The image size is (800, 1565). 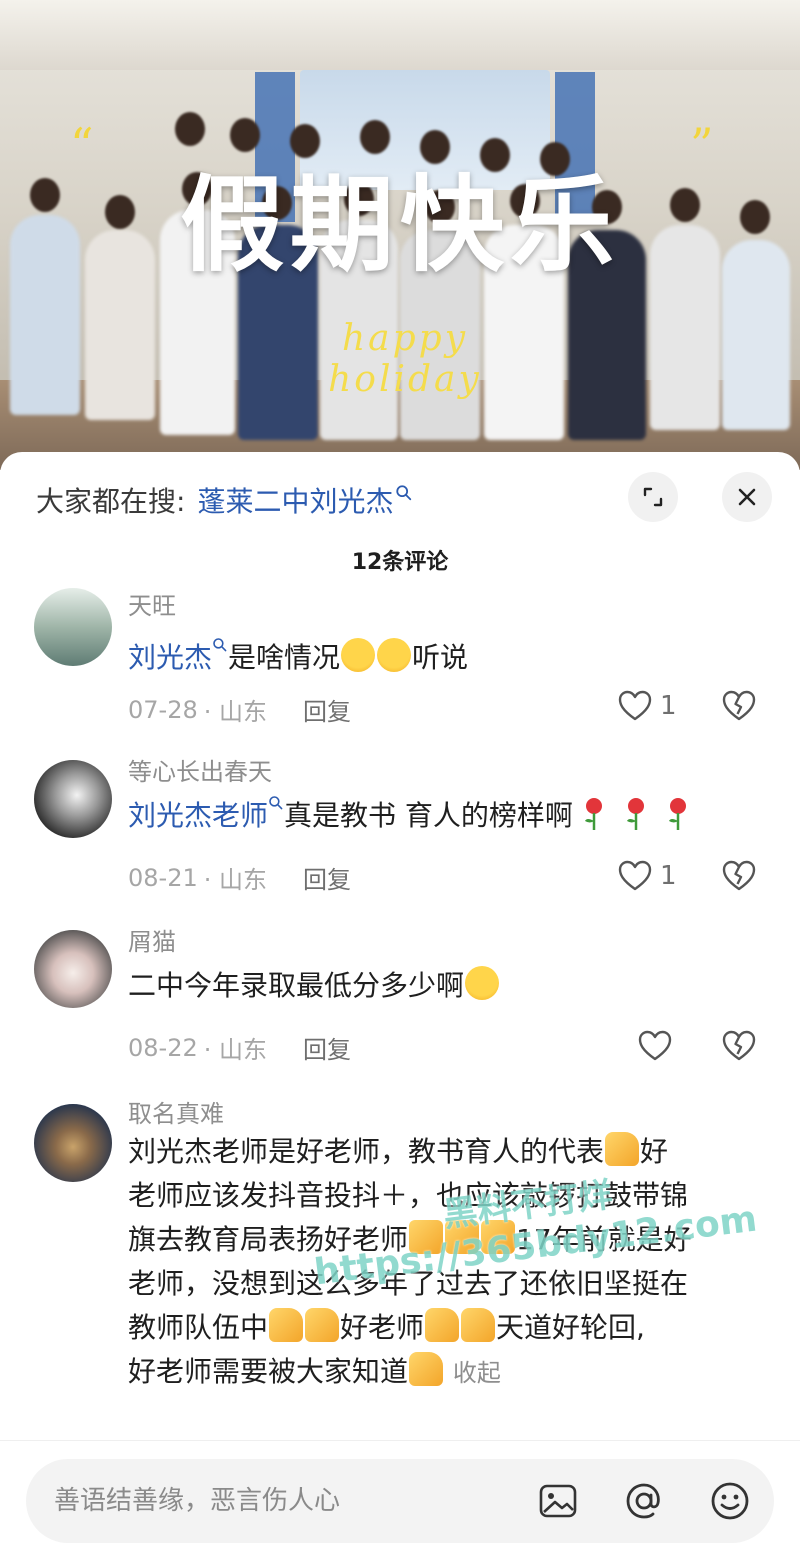 What do you see at coordinates (163, 1047) in the screenshot?
I see `comment-date: 08-22` at bounding box center [163, 1047].